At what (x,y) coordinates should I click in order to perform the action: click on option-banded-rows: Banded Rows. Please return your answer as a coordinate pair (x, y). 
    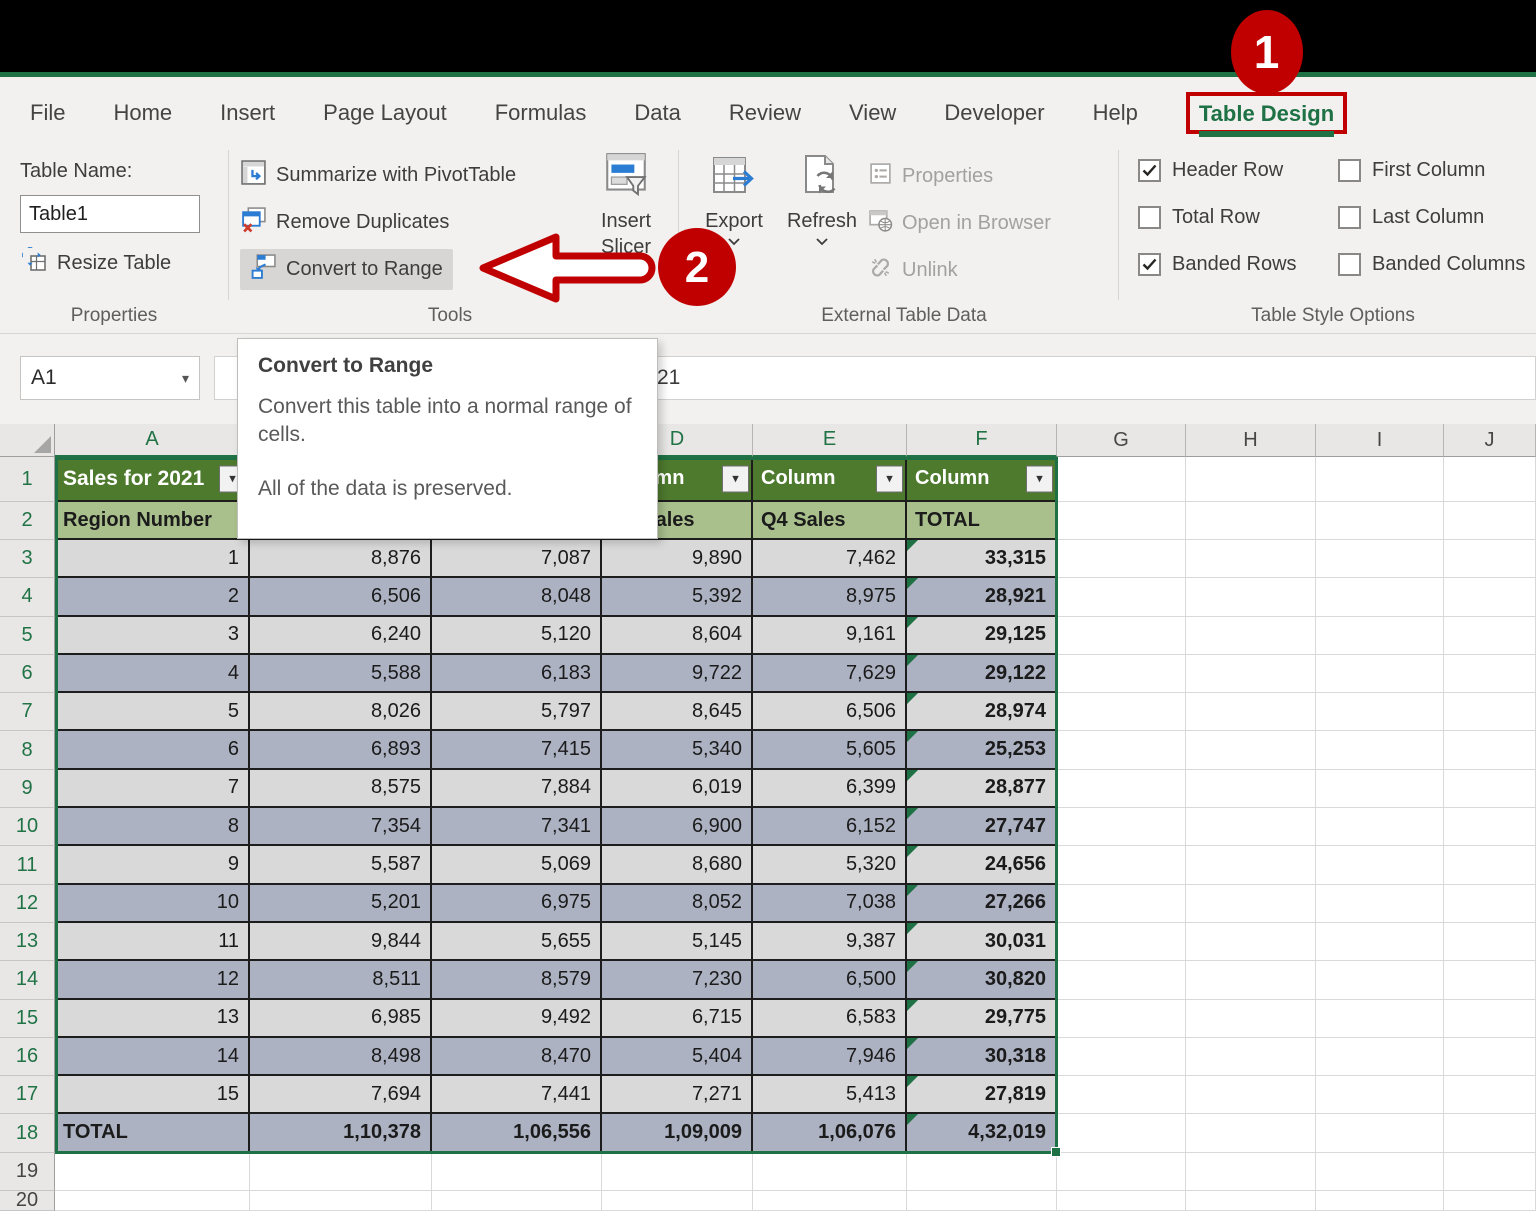
    Looking at the image, I should click on (1217, 264).